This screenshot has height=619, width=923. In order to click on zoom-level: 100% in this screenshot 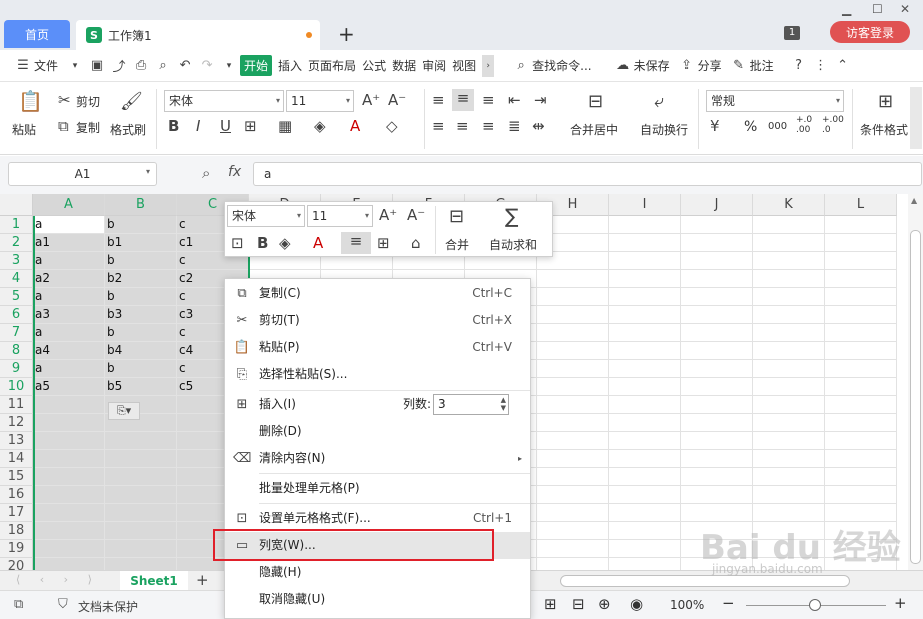, I will do `click(687, 605)`.